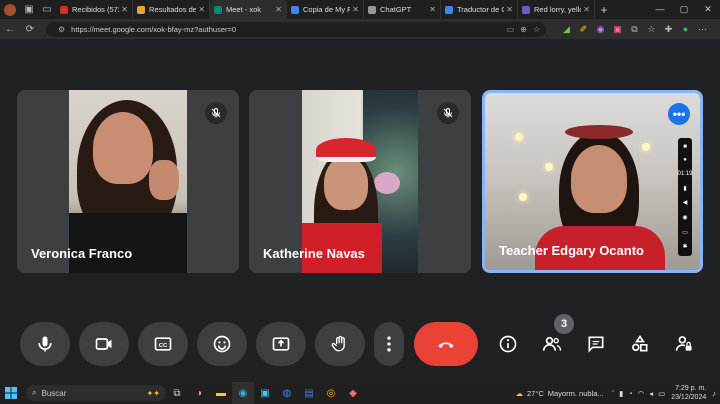 The height and width of the screenshot is (404, 720). I want to click on hang-up-icon, so click(446, 345).